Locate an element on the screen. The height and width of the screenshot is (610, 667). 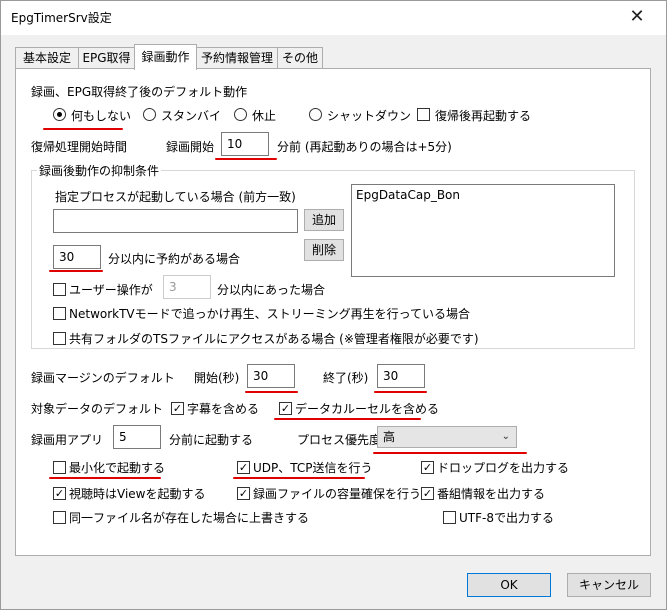
app-minutes-input: 5 is located at coordinates (137, 437).